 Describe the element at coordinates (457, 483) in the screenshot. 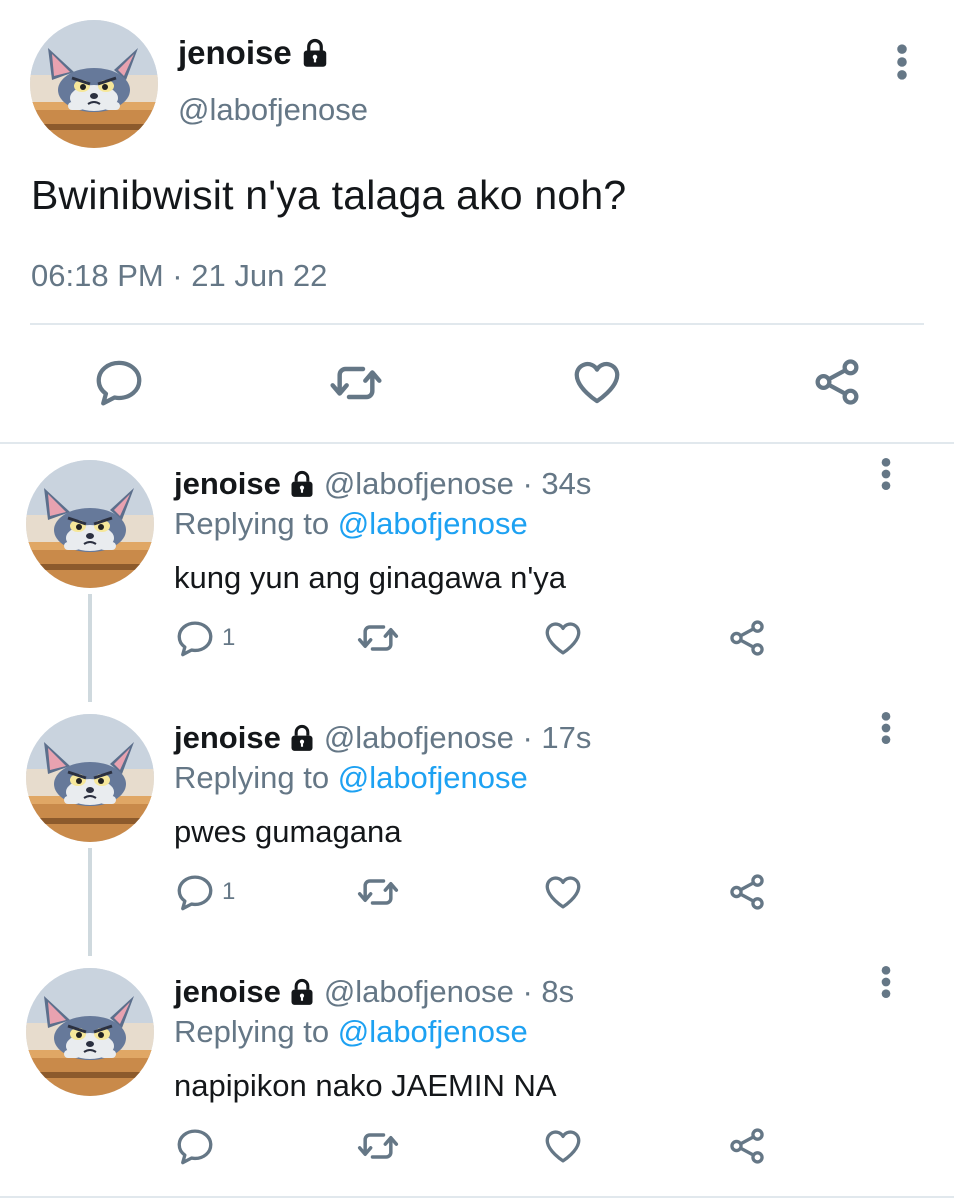

I see `handle-and-time: @labofjenose · 34s` at that location.